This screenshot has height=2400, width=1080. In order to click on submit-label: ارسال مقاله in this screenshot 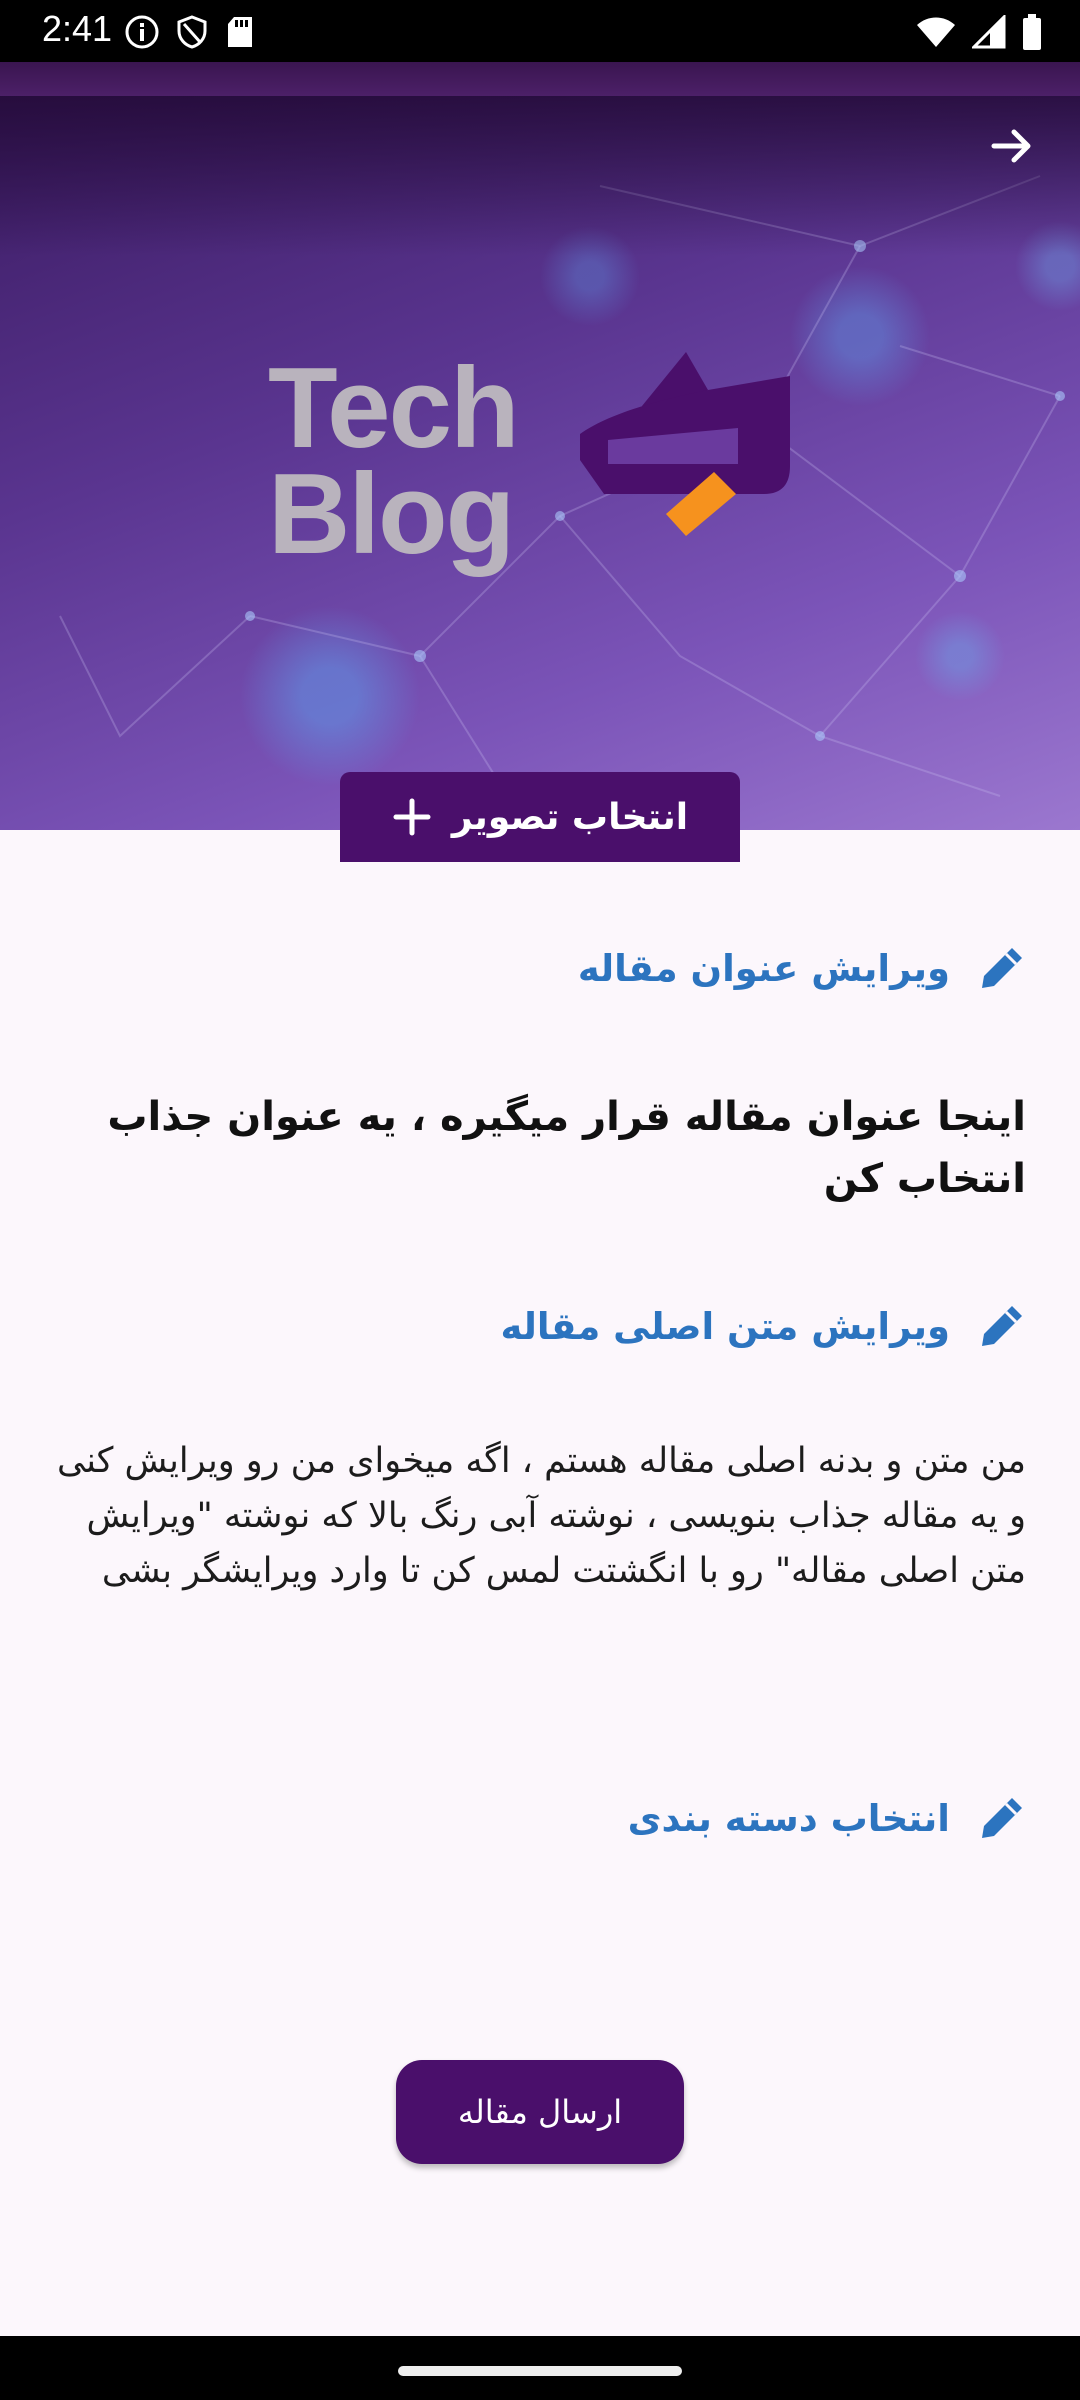, I will do `click(540, 2112)`.